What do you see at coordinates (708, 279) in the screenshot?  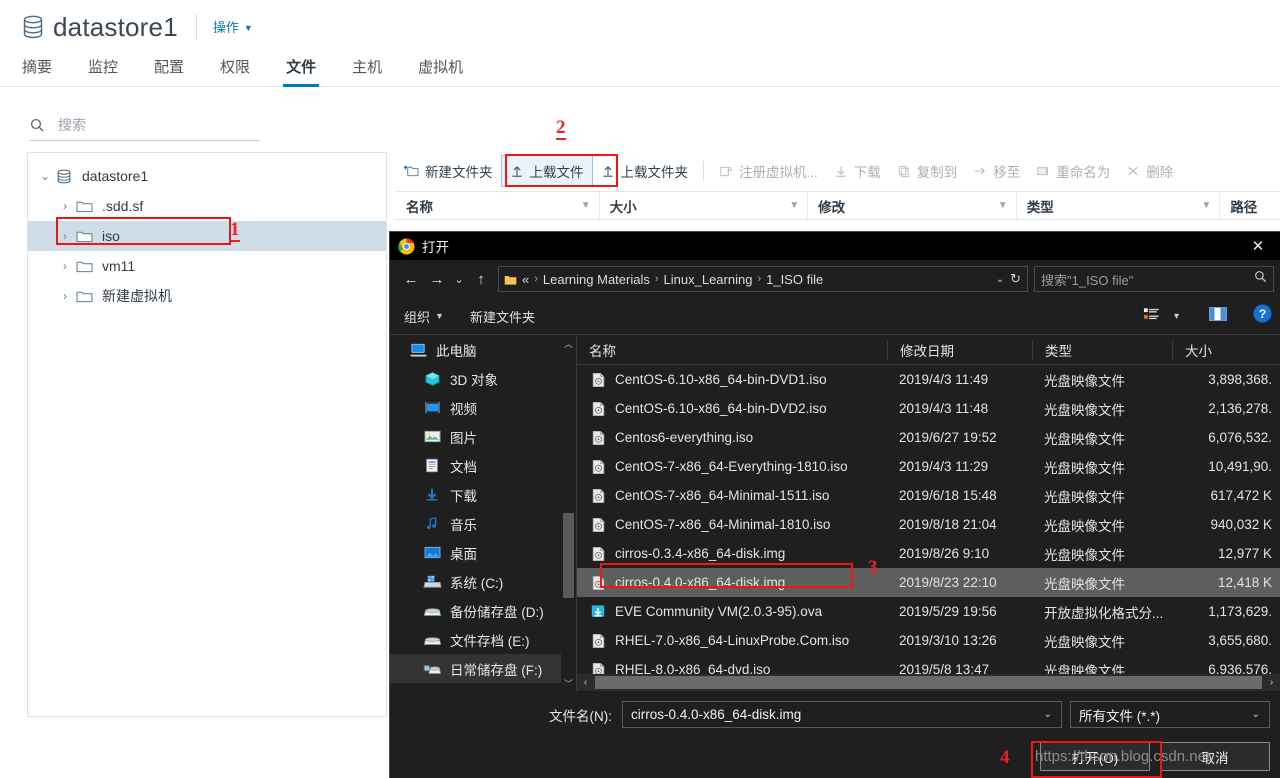 I see `breadcrumb-segment-2: Linux_Learning` at bounding box center [708, 279].